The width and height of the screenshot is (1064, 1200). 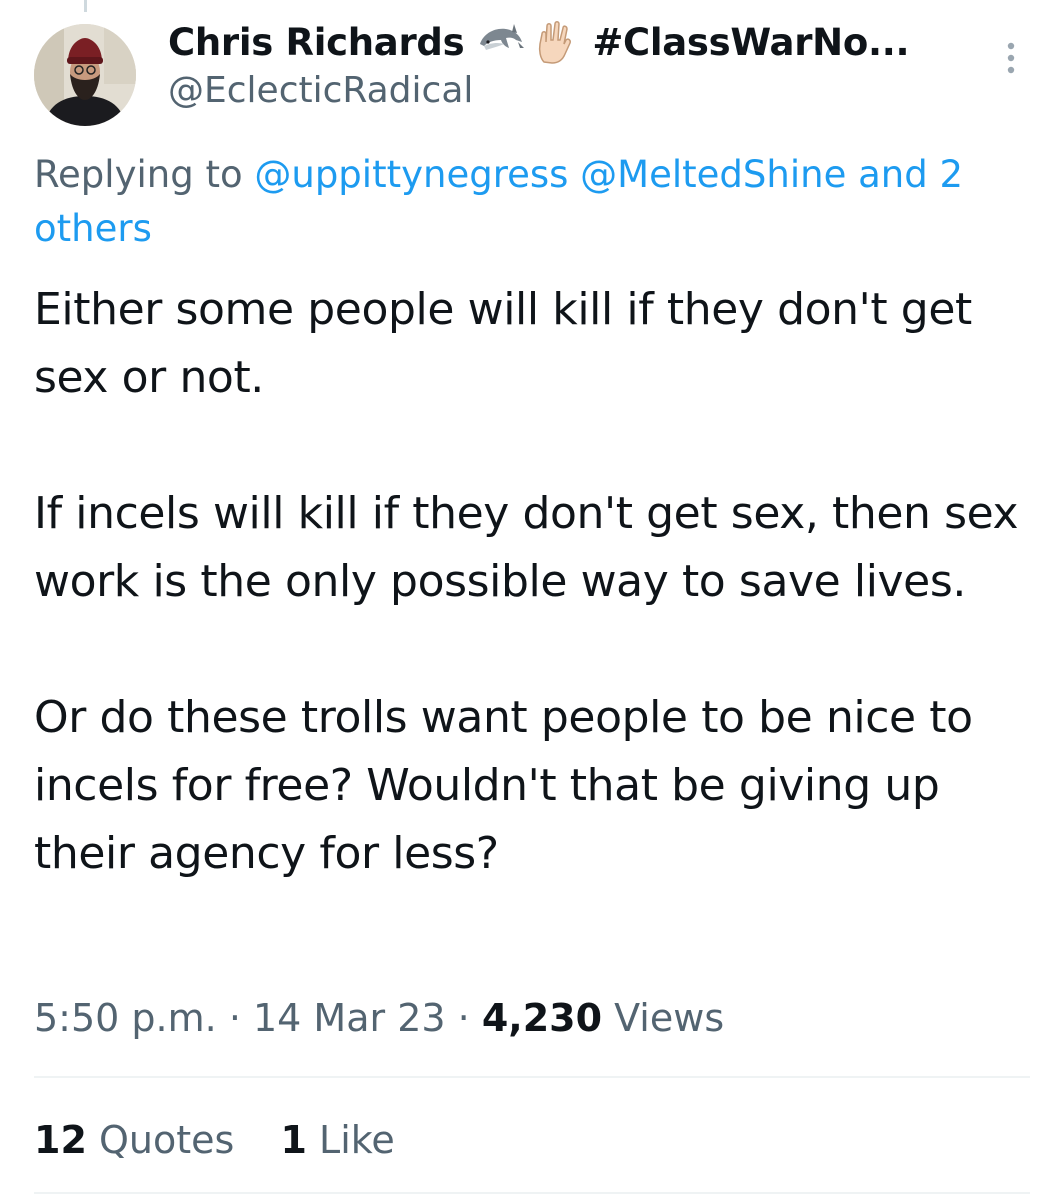 What do you see at coordinates (542, 1018) in the screenshot?
I see `views-count: 4,230` at bounding box center [542, 1018].